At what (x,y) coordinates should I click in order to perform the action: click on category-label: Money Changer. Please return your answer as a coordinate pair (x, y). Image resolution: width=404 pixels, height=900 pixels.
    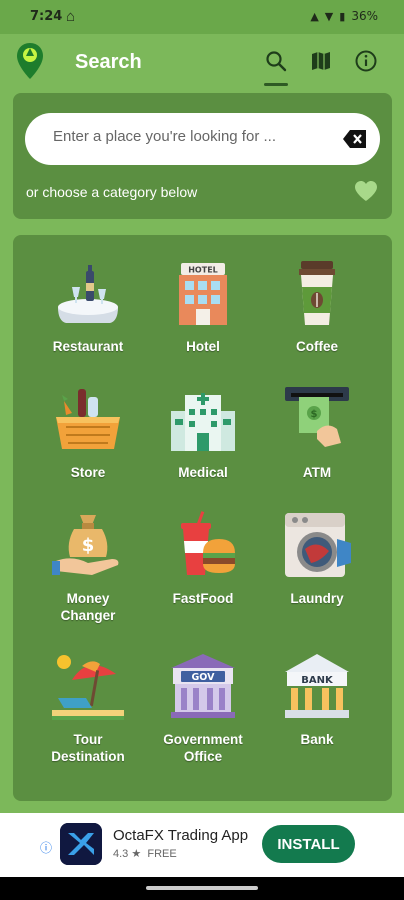
    Looking at the image, I should click on (88, 607).